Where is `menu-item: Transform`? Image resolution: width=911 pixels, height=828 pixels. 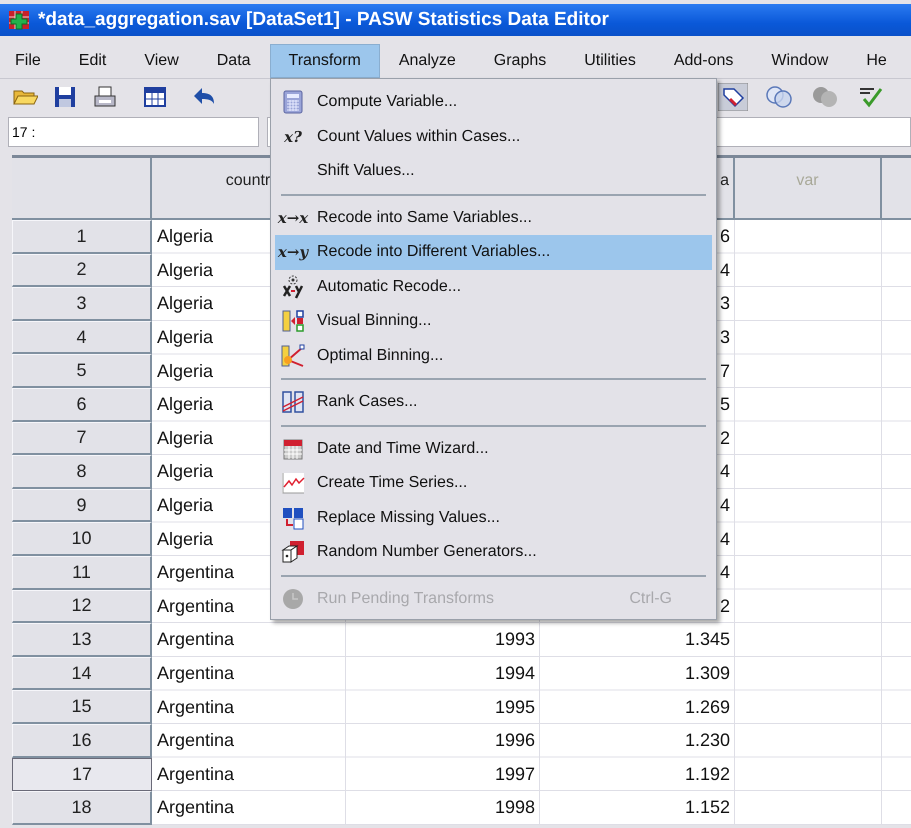 menu-item: Transform is located at coordinates (325, 61).